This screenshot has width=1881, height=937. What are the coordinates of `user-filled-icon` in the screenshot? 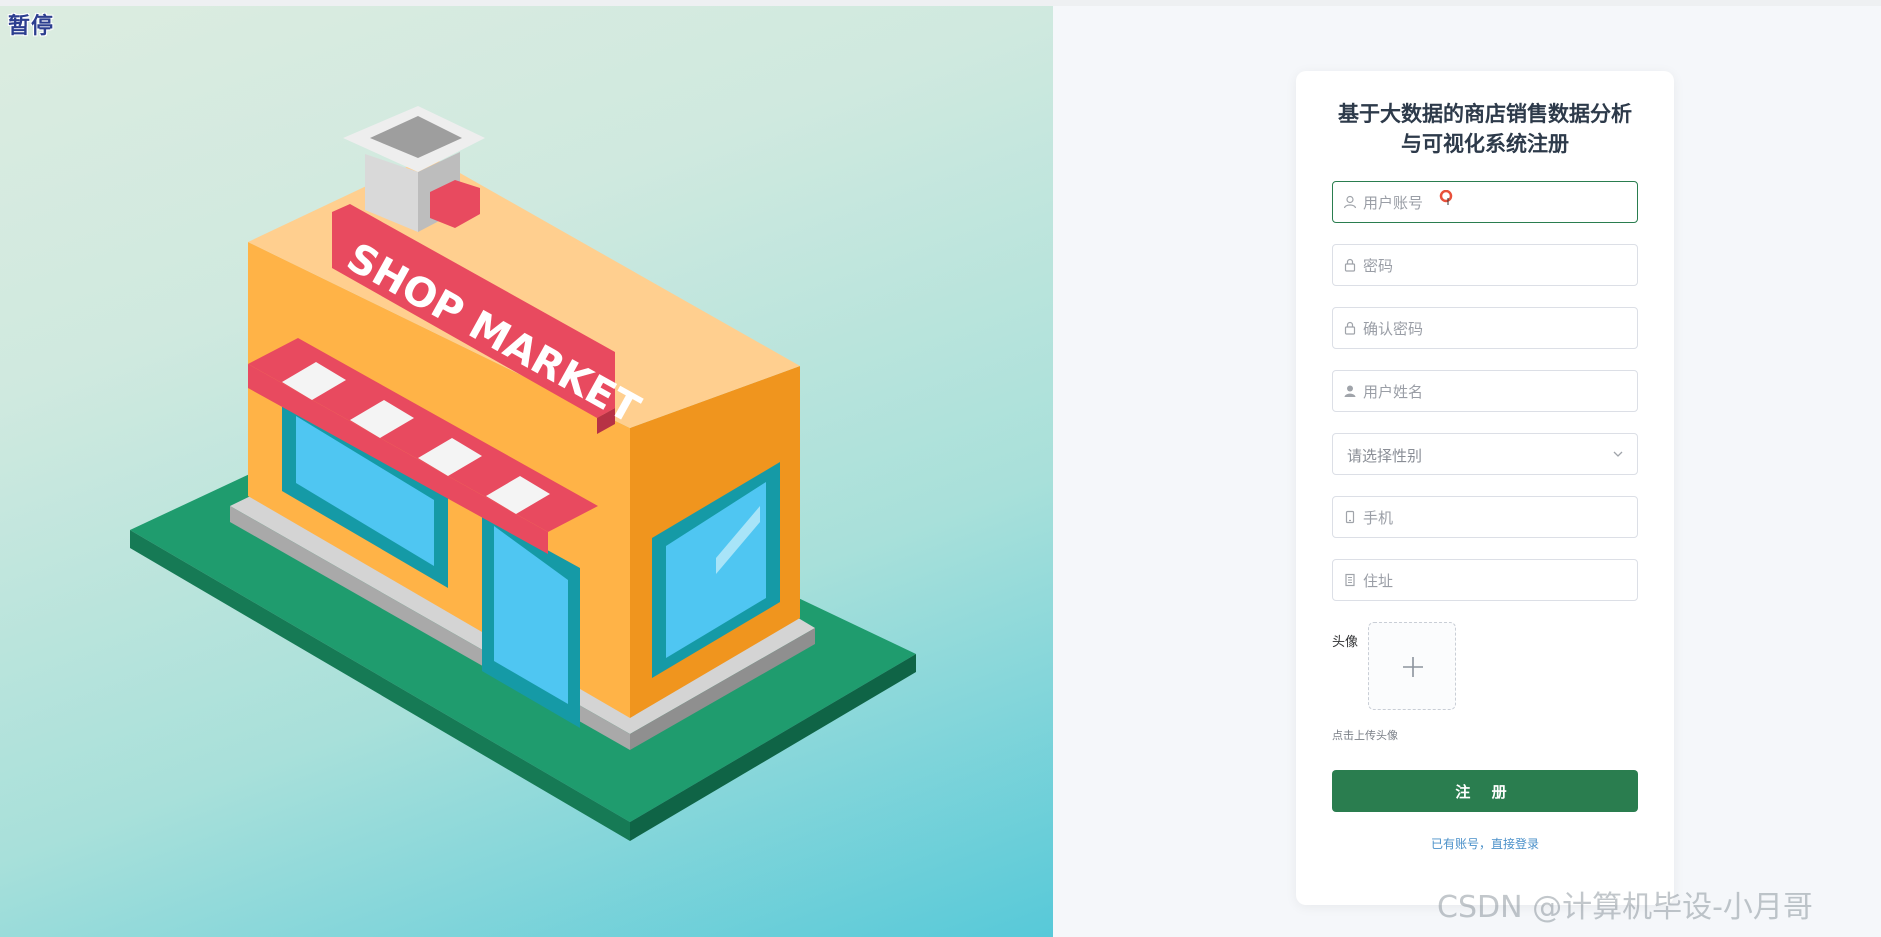 It's located at (1350, 391).